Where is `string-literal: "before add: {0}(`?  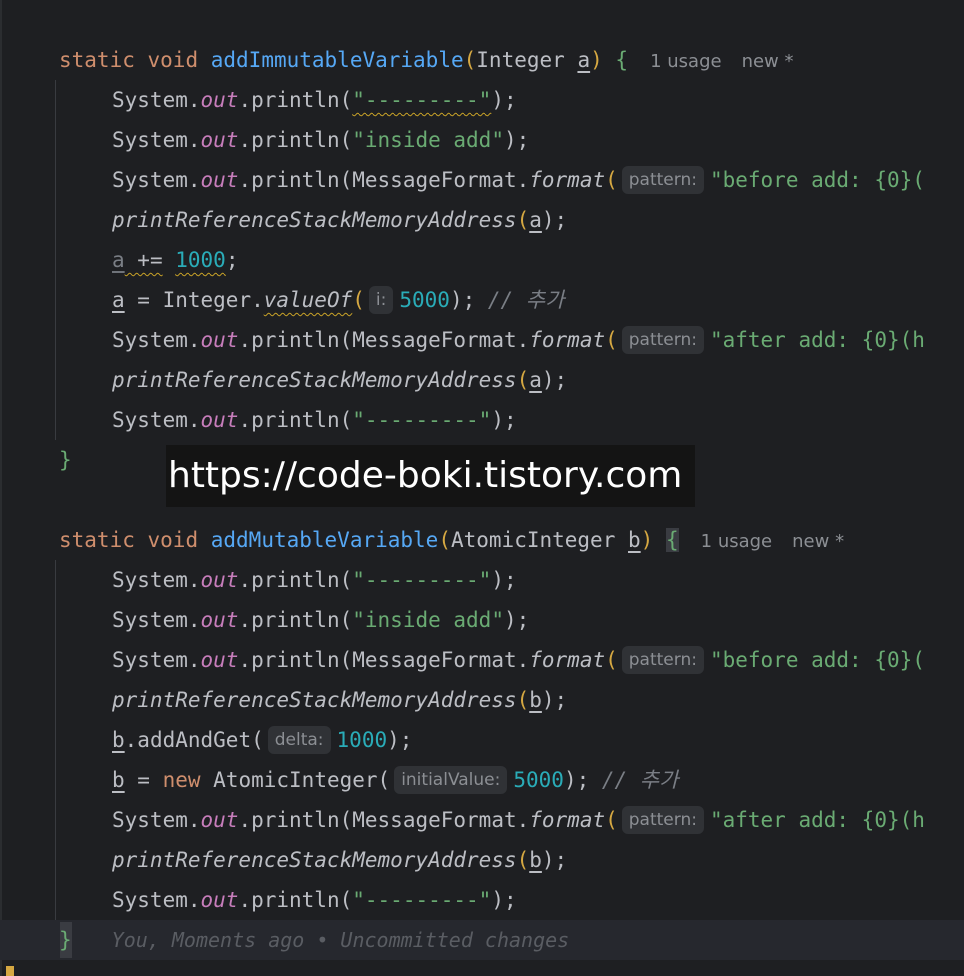 string-literal: "before add: {0}( is located at coordinates (817, 180).